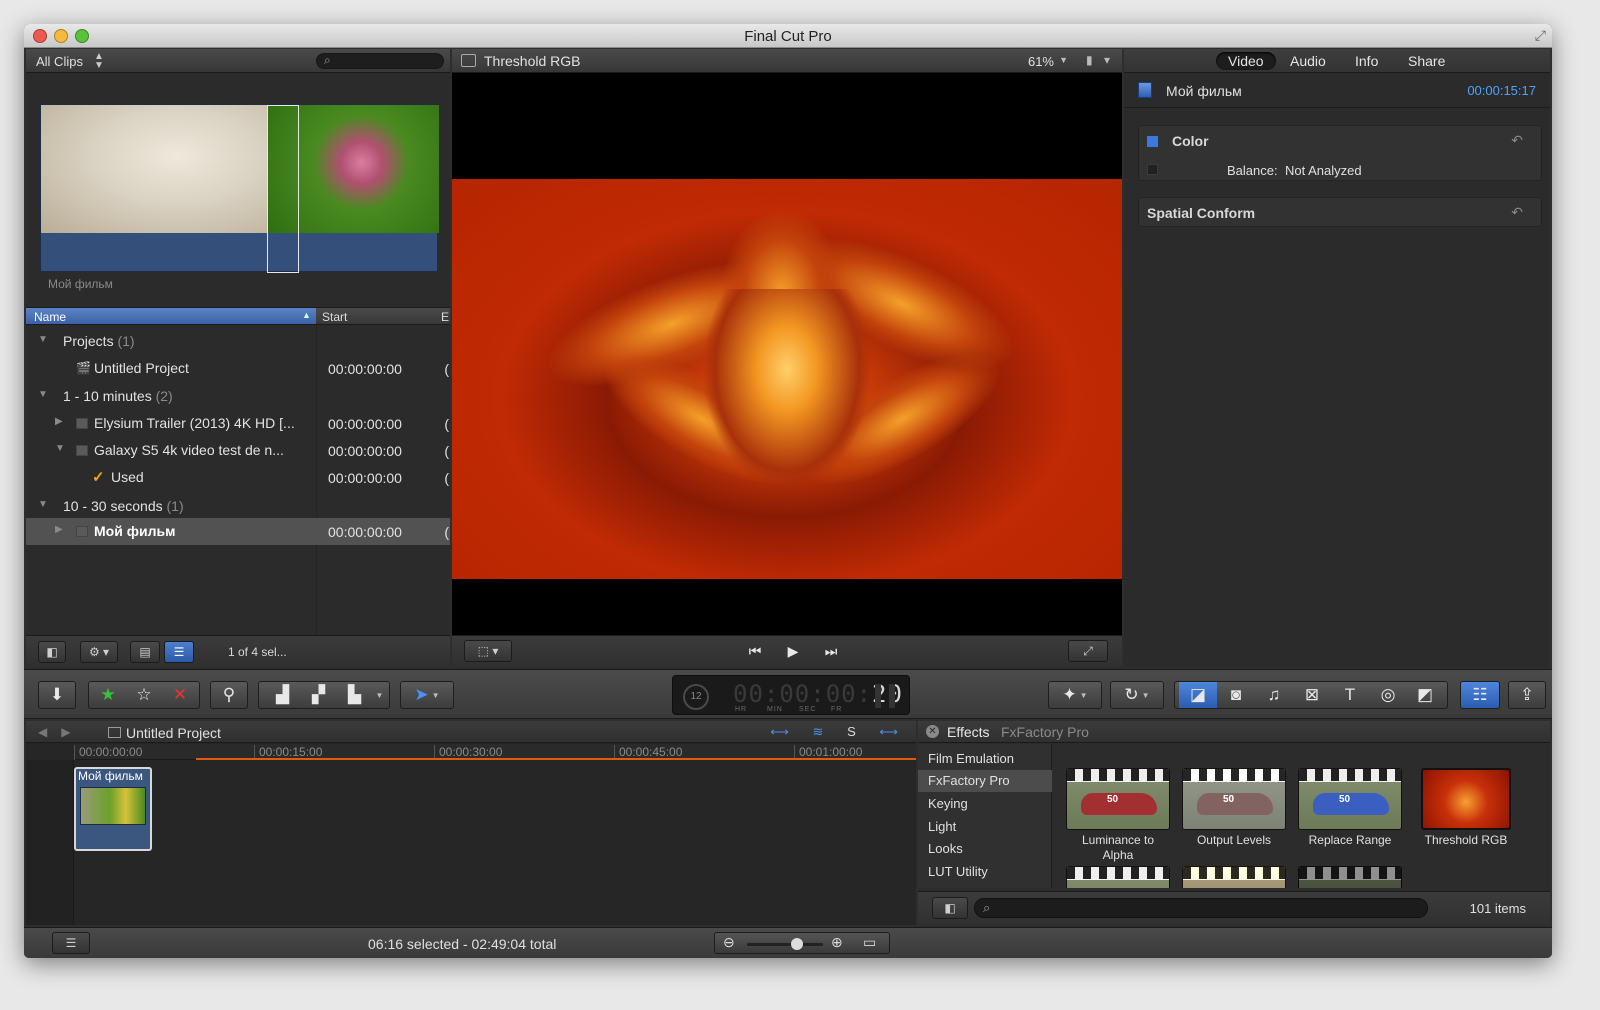 This screenshot has height=1010, width=1600. What do you see at coordinates (1308, 61) in the screenshot?
I see `tab-audio: Audio` at bounding box center [1308, 61].